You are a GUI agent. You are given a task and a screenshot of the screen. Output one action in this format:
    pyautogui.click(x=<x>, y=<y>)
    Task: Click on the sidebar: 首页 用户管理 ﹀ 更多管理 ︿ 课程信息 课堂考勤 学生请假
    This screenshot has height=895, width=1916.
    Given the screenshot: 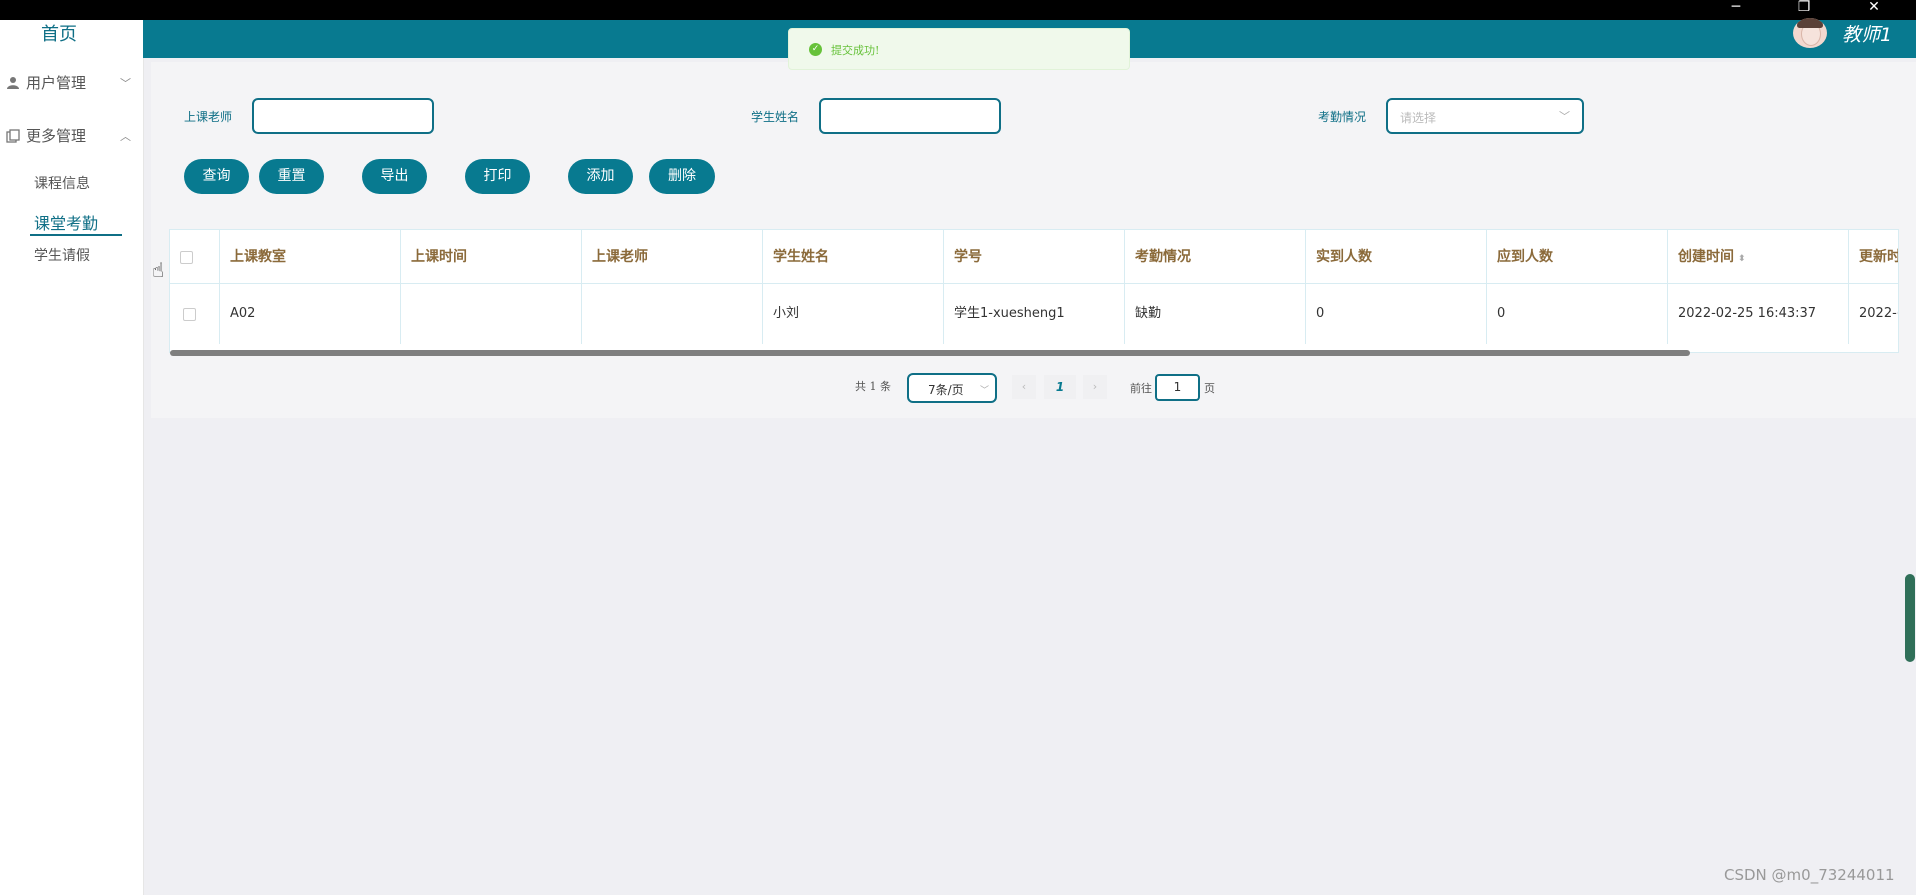 What is the action you would take?
    pyautogui.click(x=72, y=457)
    